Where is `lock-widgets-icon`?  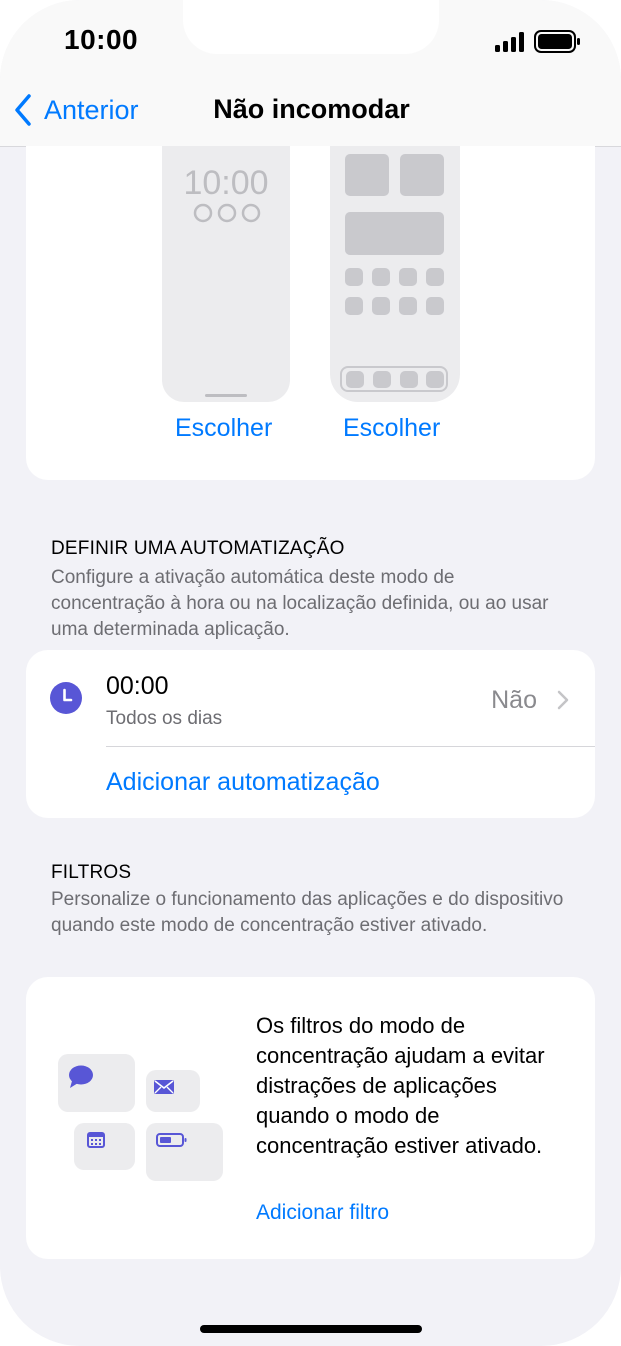 lock-widgets-icon is located at coordinates (227, 213).